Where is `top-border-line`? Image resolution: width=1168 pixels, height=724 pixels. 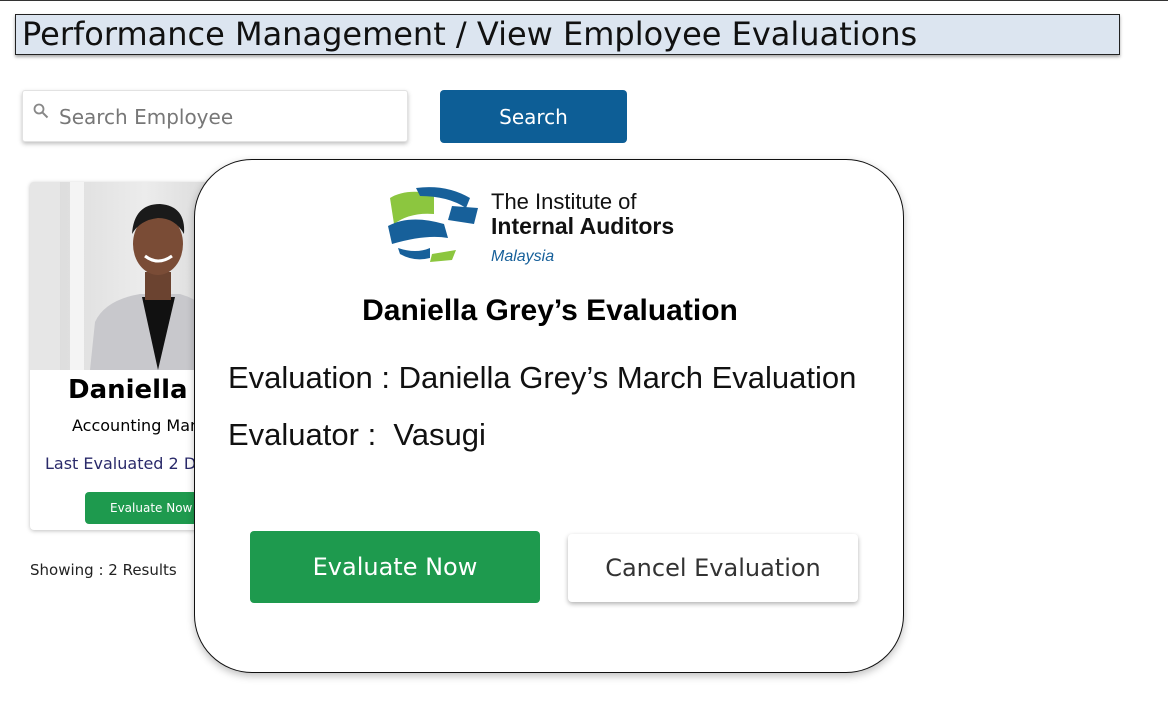
top-border-line is located at coordinates (584, 0).